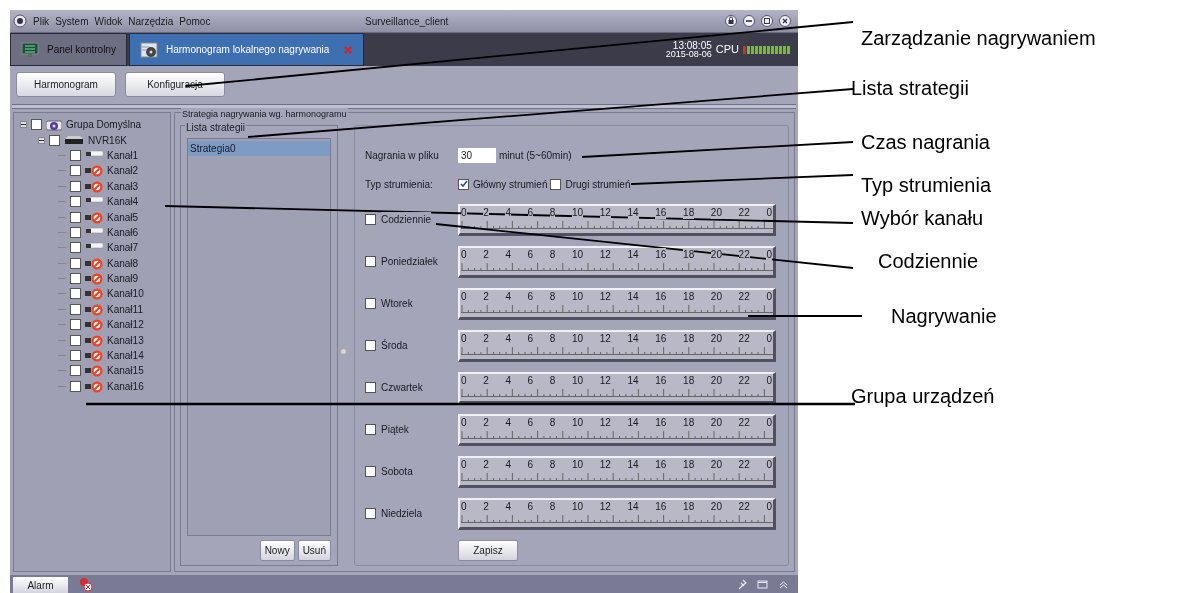  What do you see at coordinates (661, 380) in the screenshot?
I see `hour-label: 16` at bounding box center [661, 380].